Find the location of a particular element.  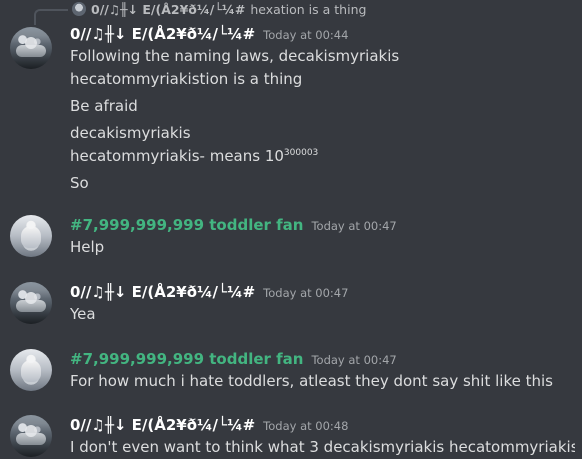

message-header: 0//♫╫↓ E/(Å2¥ð¼/└¼# Today at 00:47 is located at coordinates (322, 292).